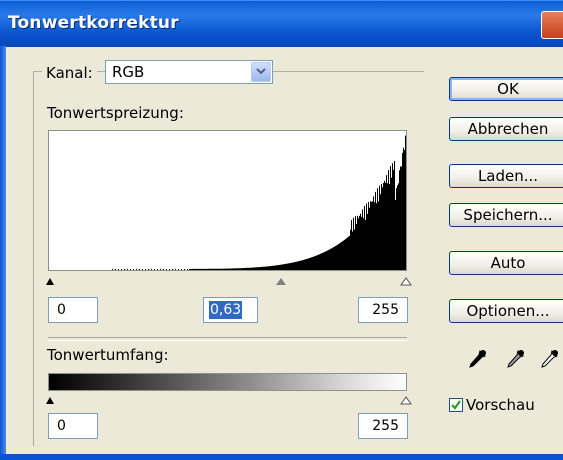 This screenshot has height=460, width=563. What do you see at coordinates (552, 25) in the screenshot?
I see `close-button` at bounding box center [552, 25].